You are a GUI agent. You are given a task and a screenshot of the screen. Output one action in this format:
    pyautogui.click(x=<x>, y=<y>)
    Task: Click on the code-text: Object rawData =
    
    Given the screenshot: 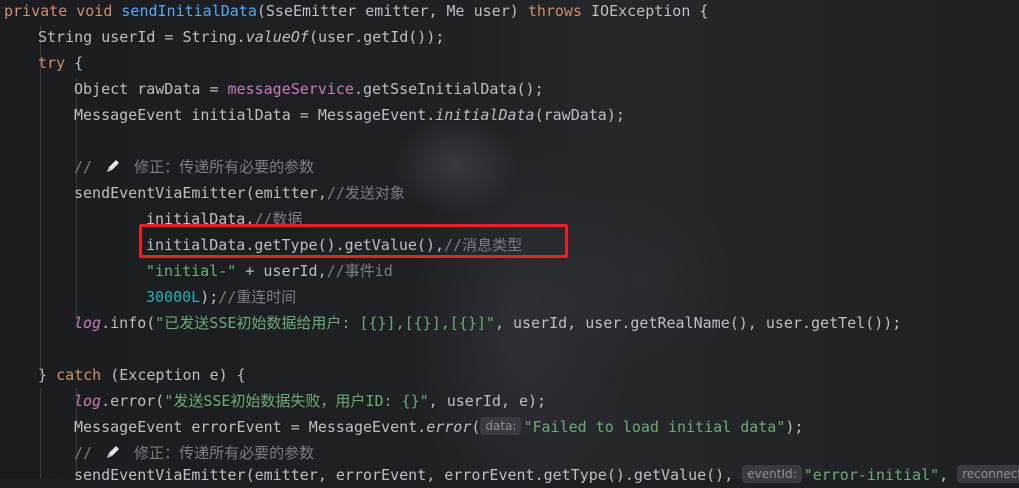 What is the action you would take?
    pyautogui.click(x=151, y=89)
    